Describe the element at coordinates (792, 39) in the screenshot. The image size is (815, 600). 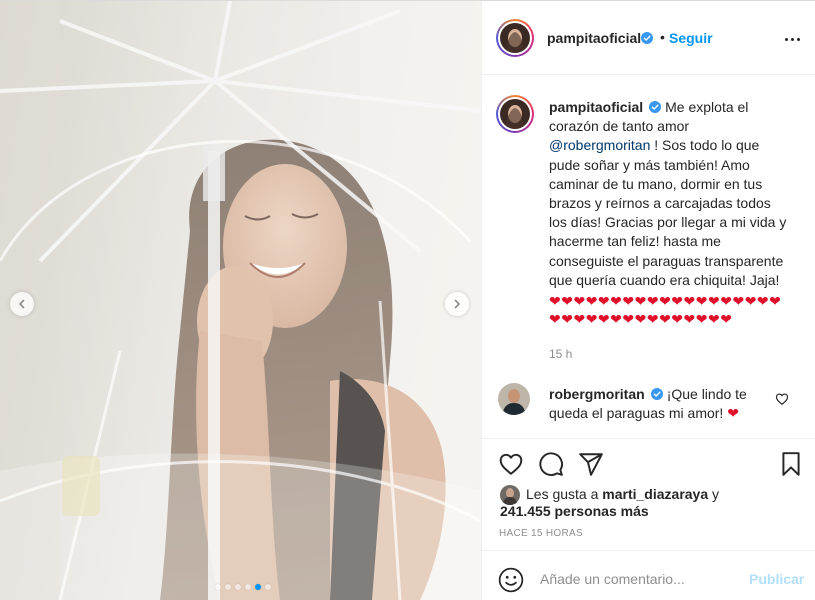
I see `more-options-icon` at that location.